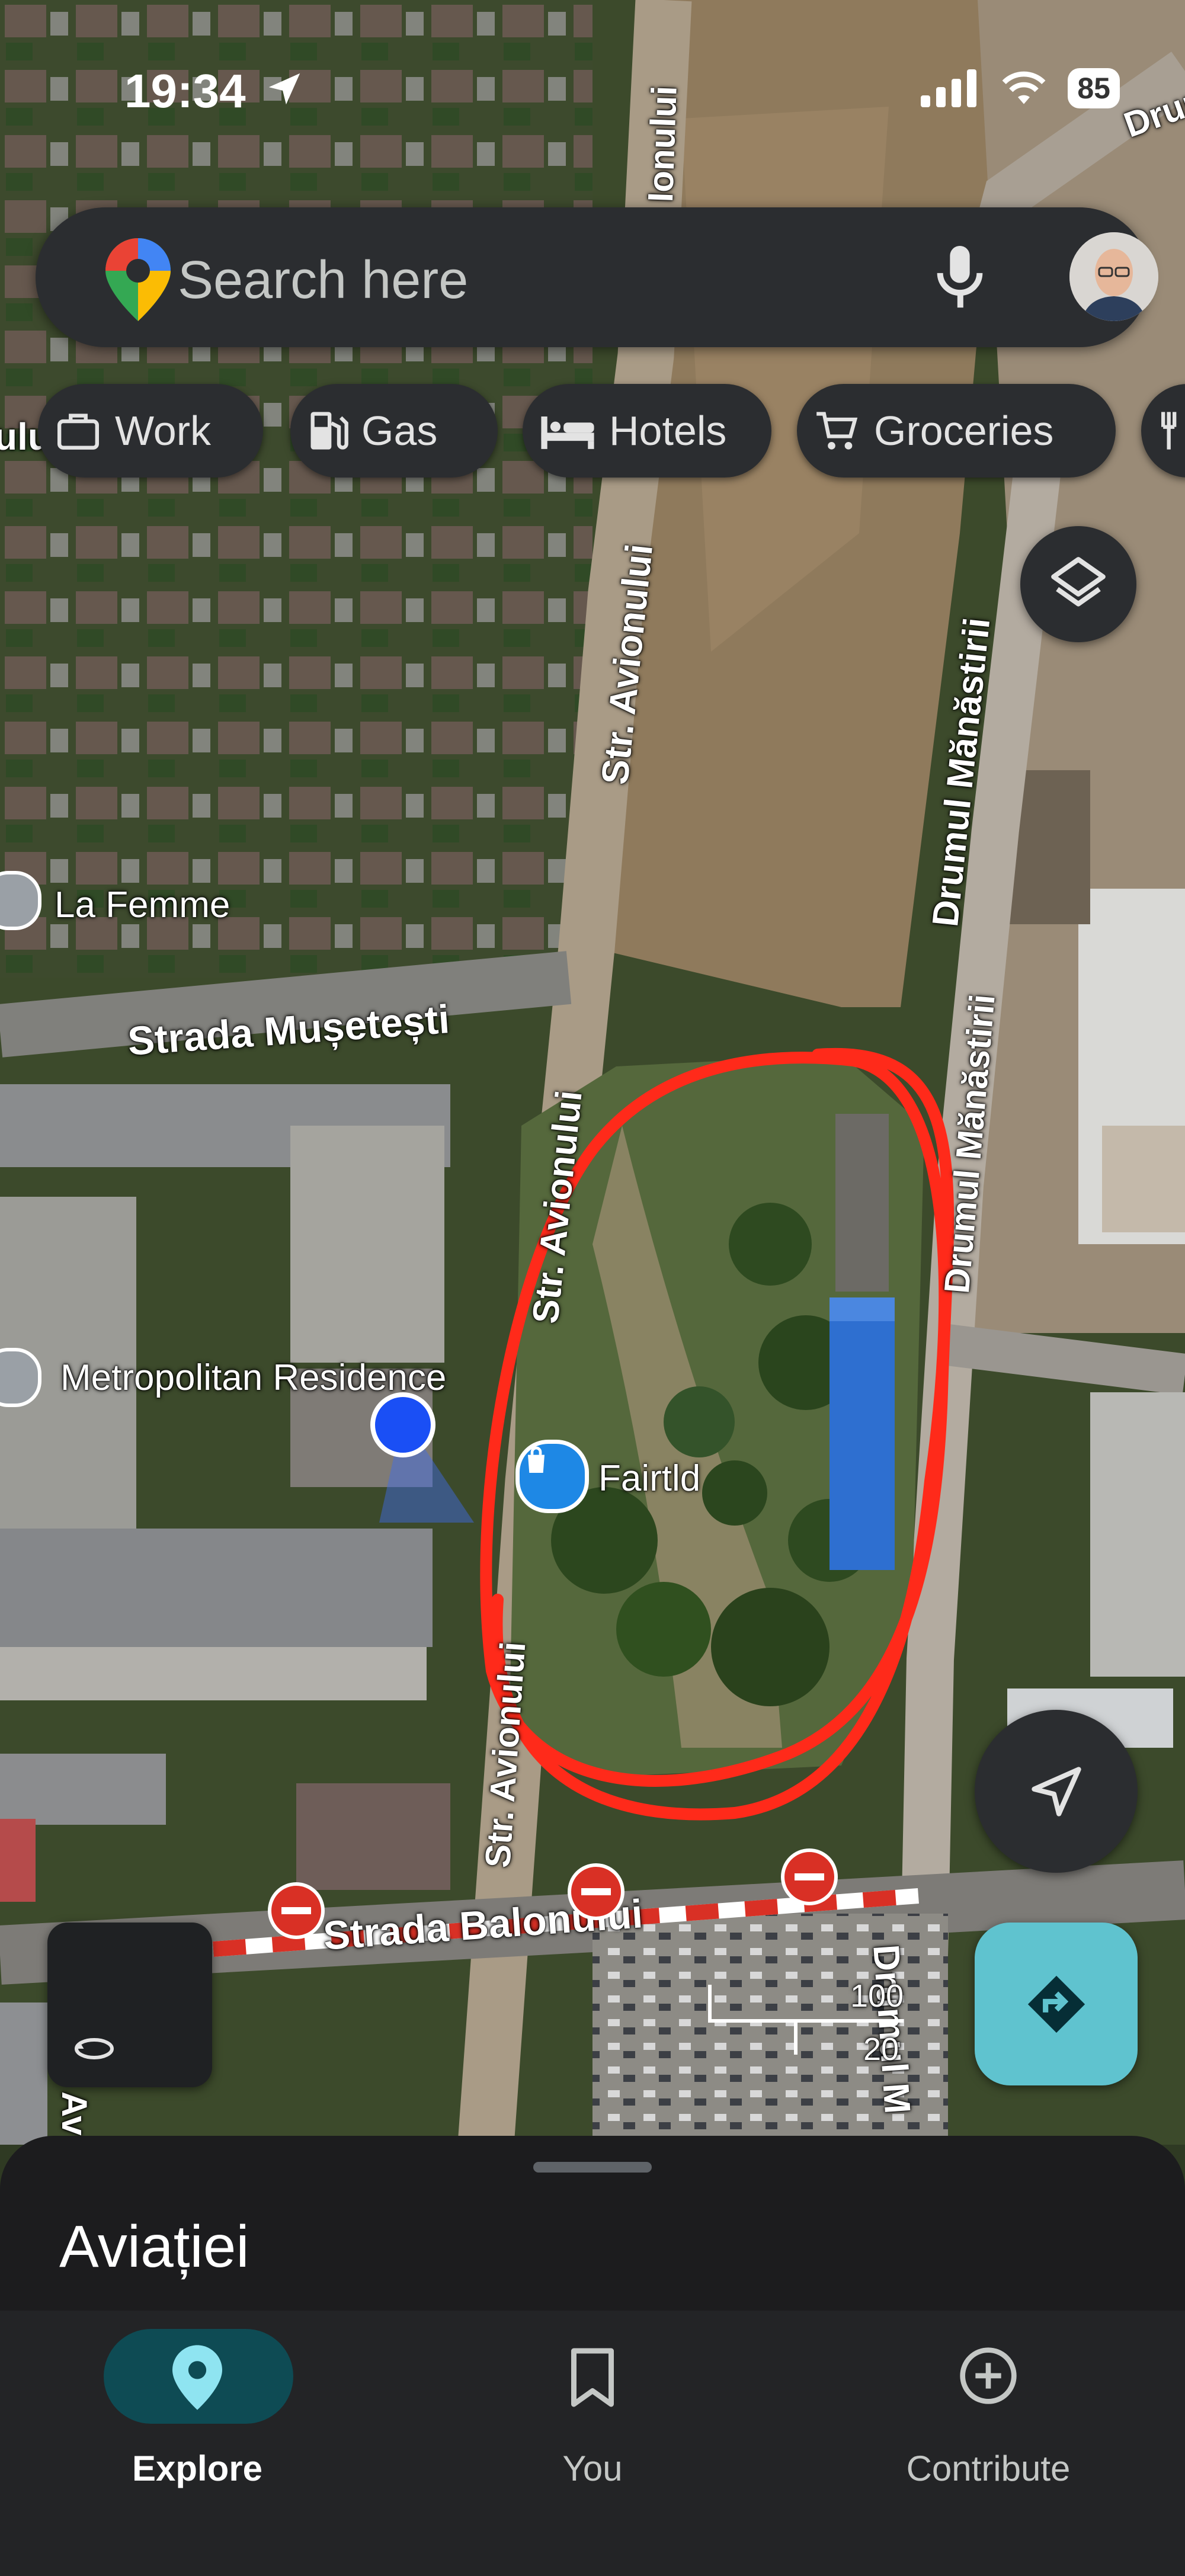 Image resolution: width=1185 pixels, height=2576 pixels. What do you see at coordinates (597, 277) in the screenshot?
I see `search-bar: Search here` at bounding box center [597, 277].